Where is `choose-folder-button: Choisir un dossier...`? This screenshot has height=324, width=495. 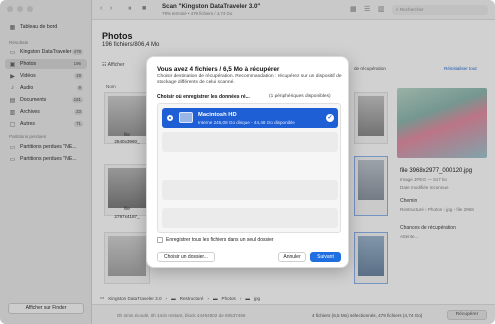 choose-folder-button: Choisir un dossier... is located at coordinates (186, 257).